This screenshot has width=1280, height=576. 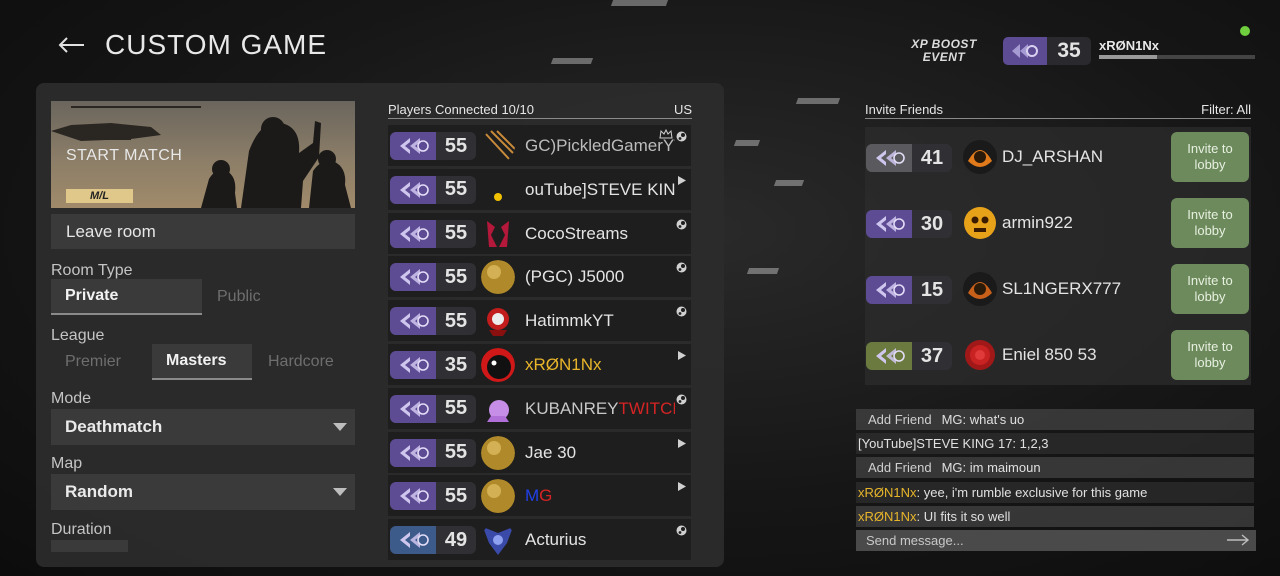 What do you see at coordinates (1058, 223) in the screenshot?
I see `friend-row: 30 armin922 Invite to lobby` at bounding box center [1058, 223].